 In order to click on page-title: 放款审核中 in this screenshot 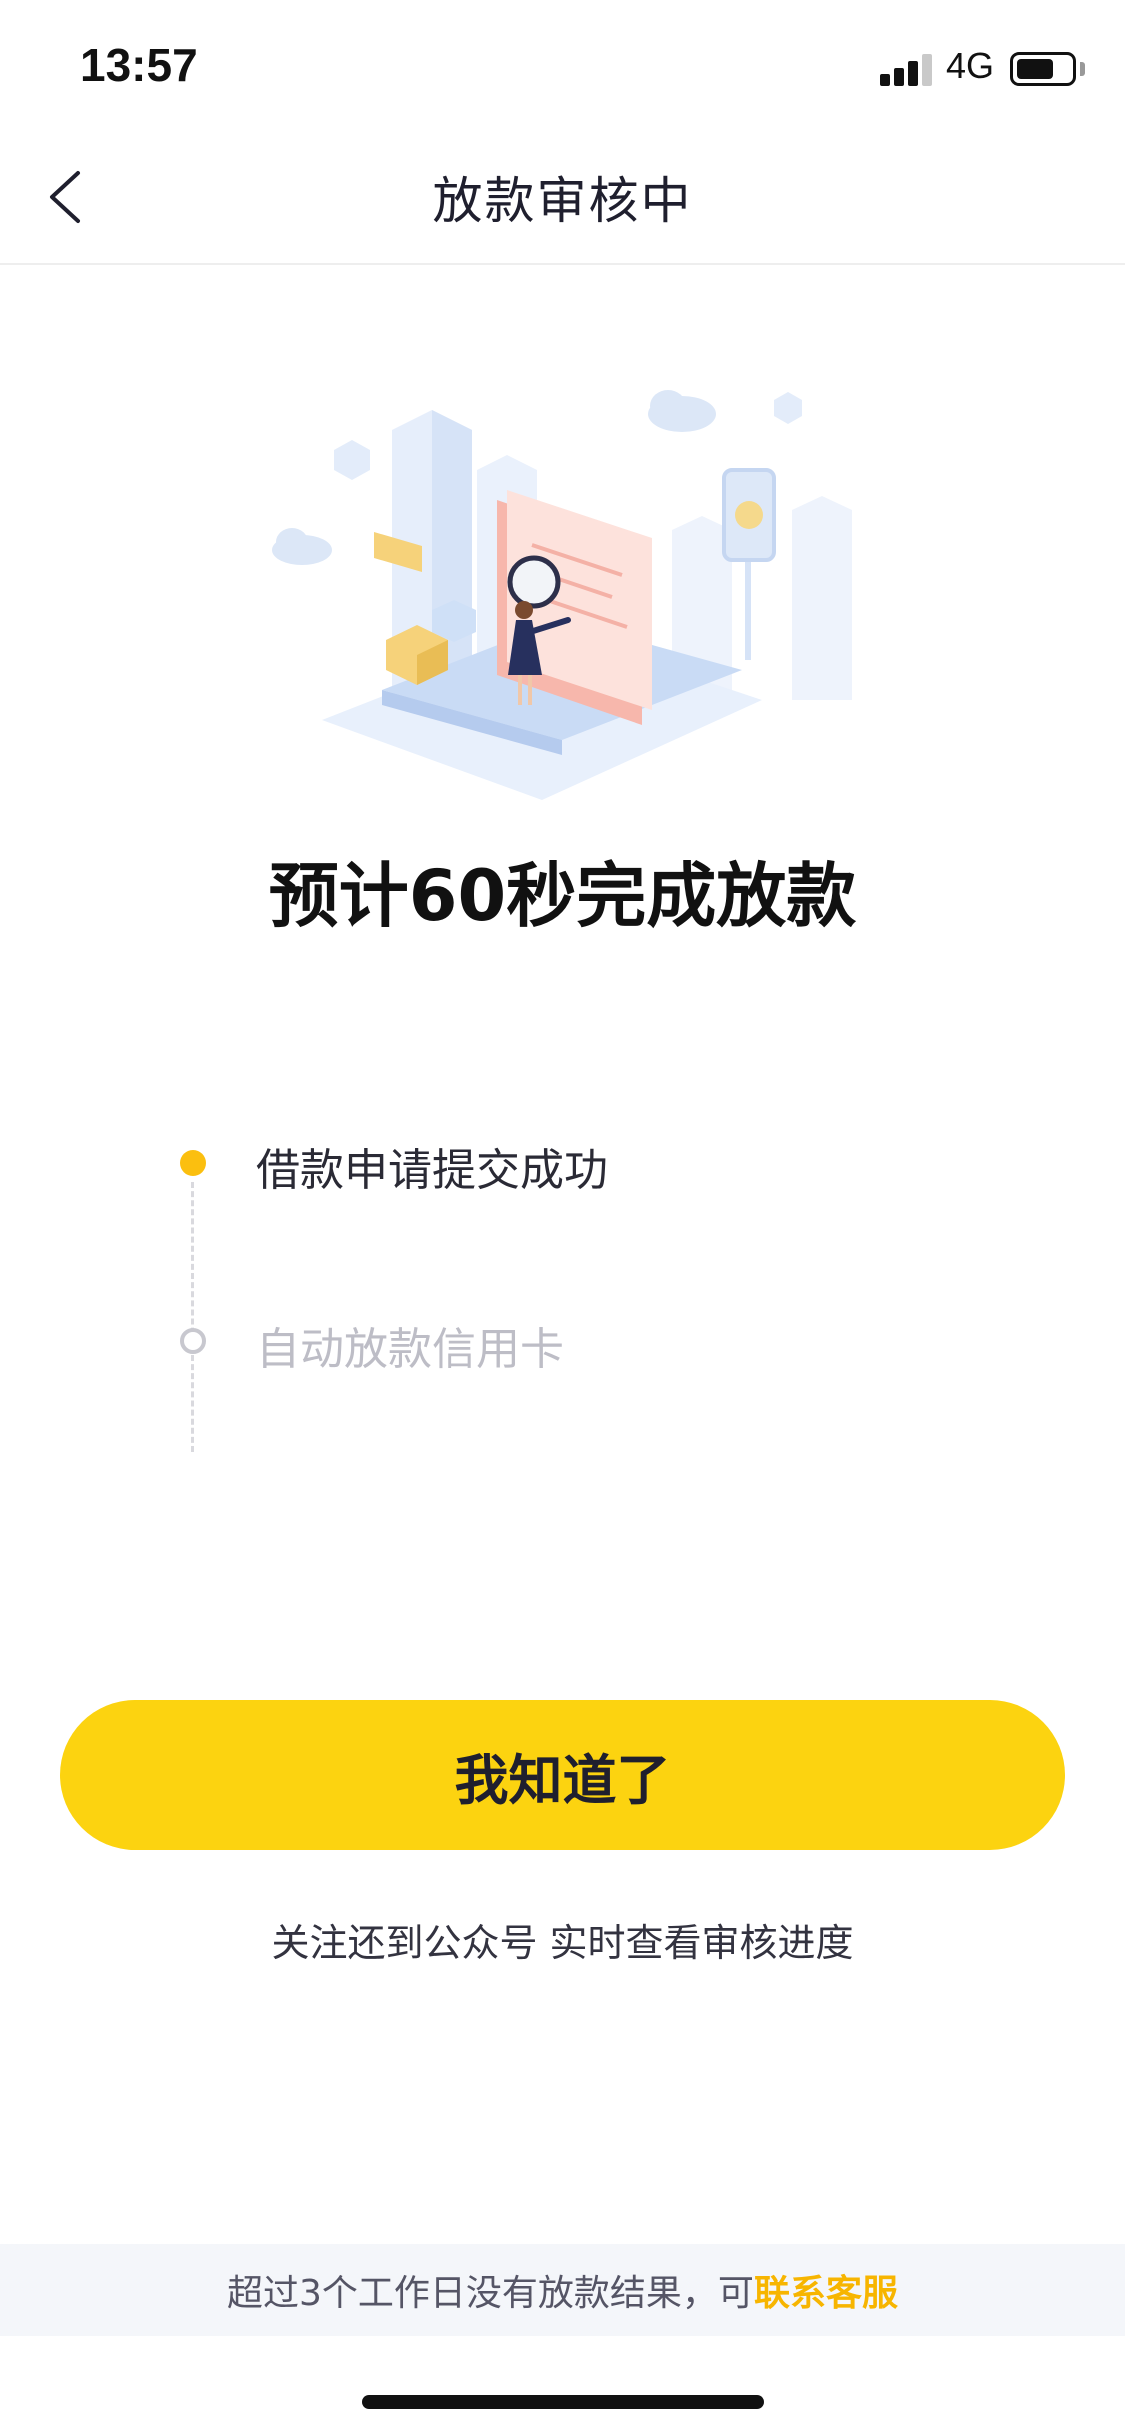, I will do `click(562, 201)`.